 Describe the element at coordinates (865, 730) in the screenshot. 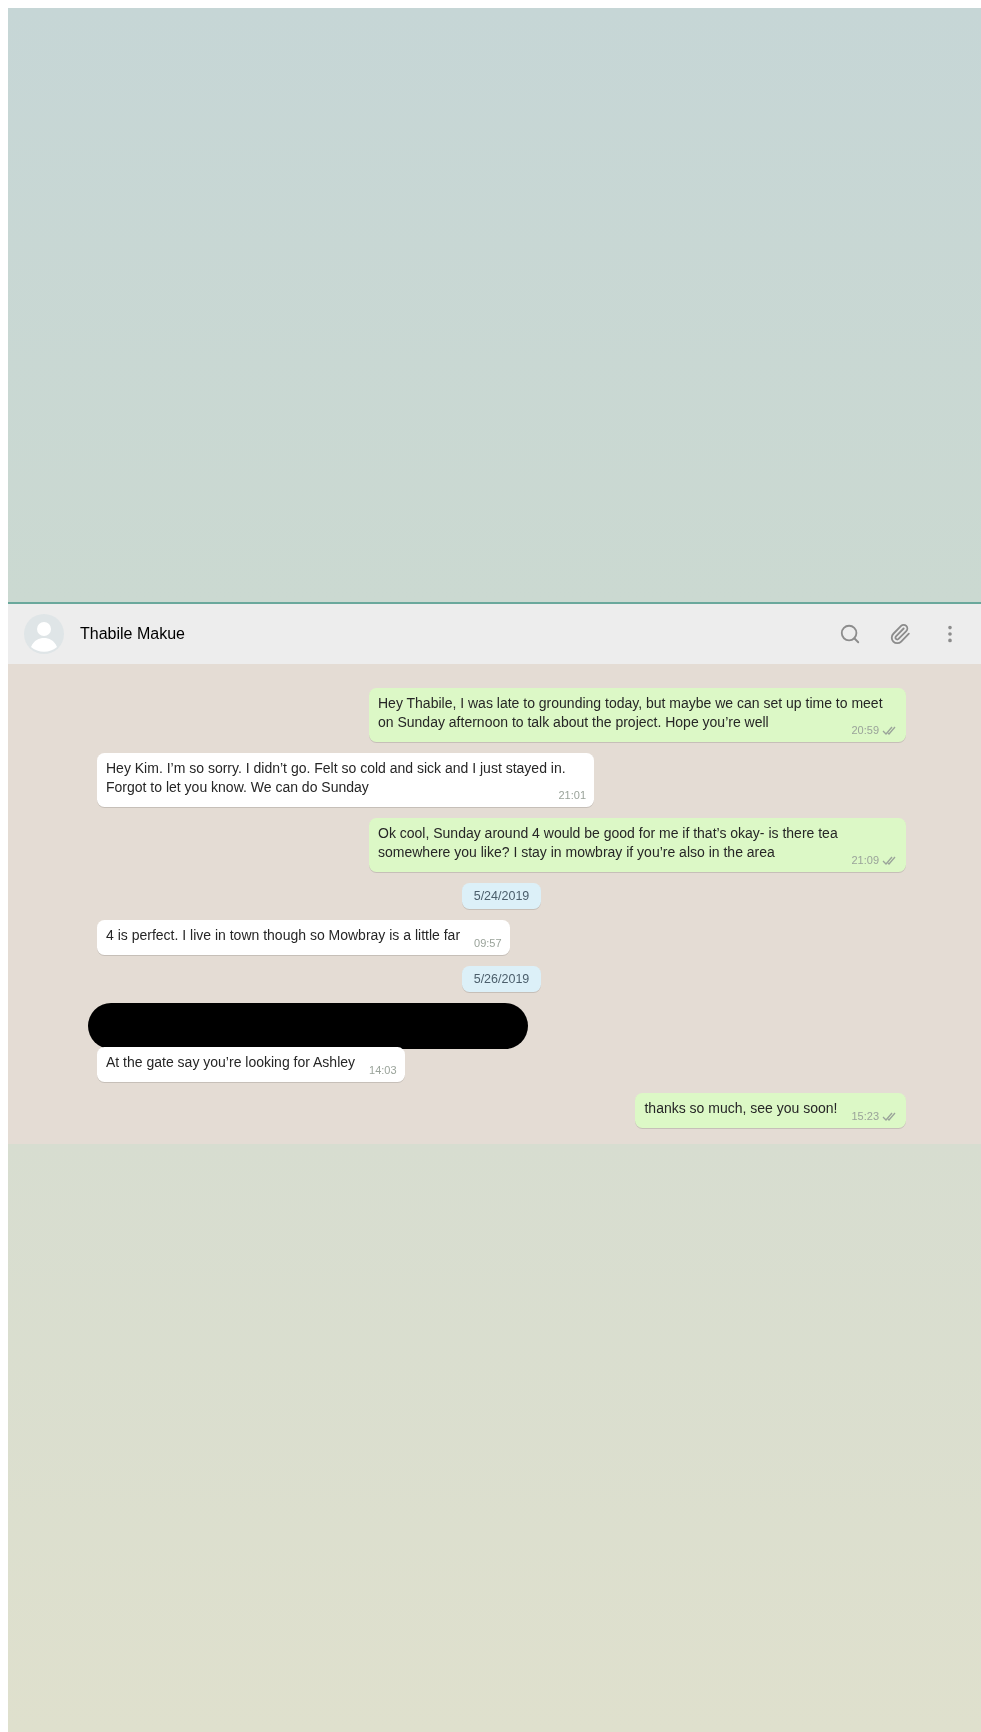

I see `message-time: 20:59` at that location.